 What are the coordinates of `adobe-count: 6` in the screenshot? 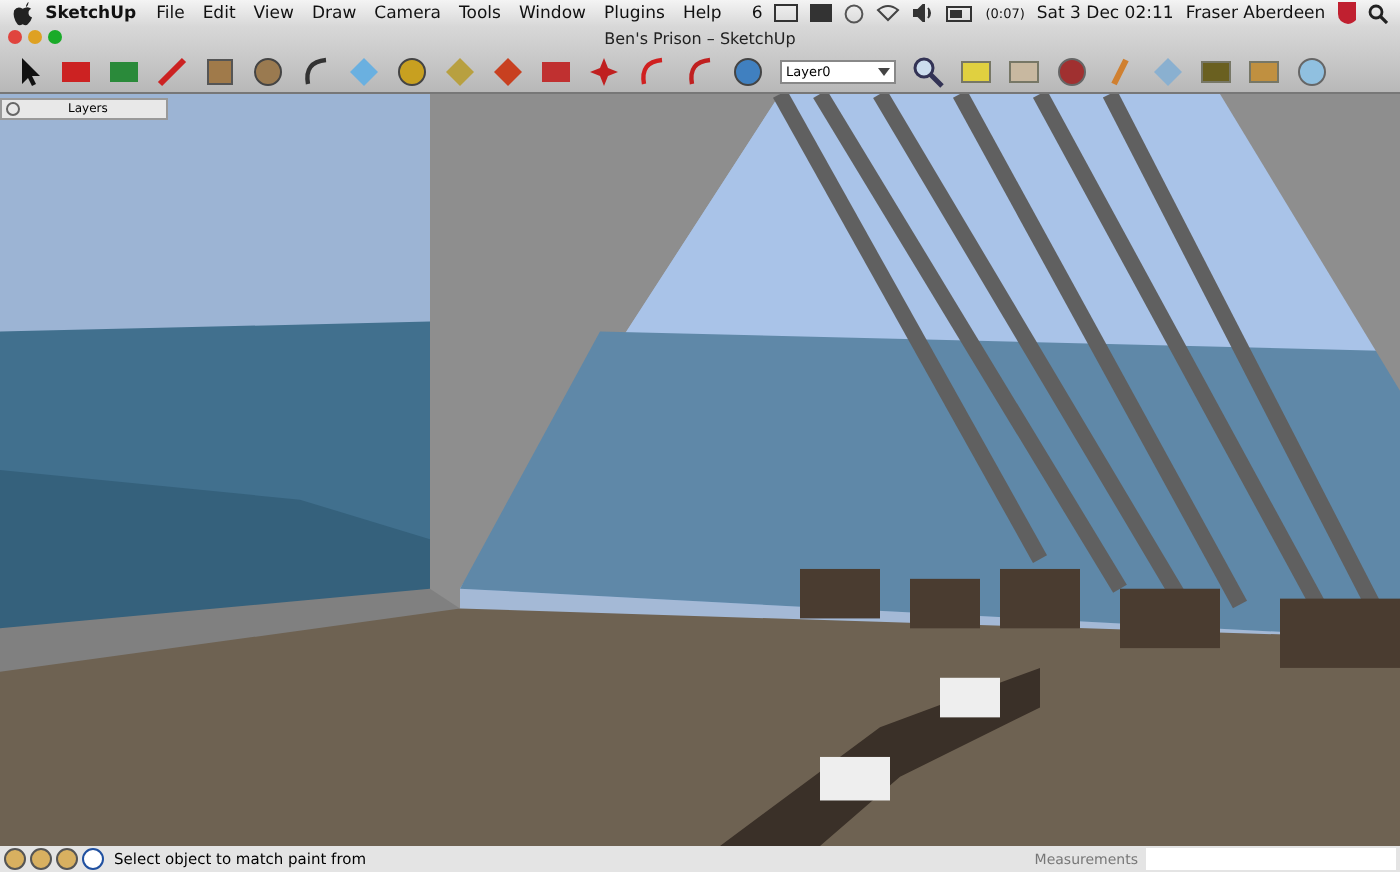 It's located at (757, 13).